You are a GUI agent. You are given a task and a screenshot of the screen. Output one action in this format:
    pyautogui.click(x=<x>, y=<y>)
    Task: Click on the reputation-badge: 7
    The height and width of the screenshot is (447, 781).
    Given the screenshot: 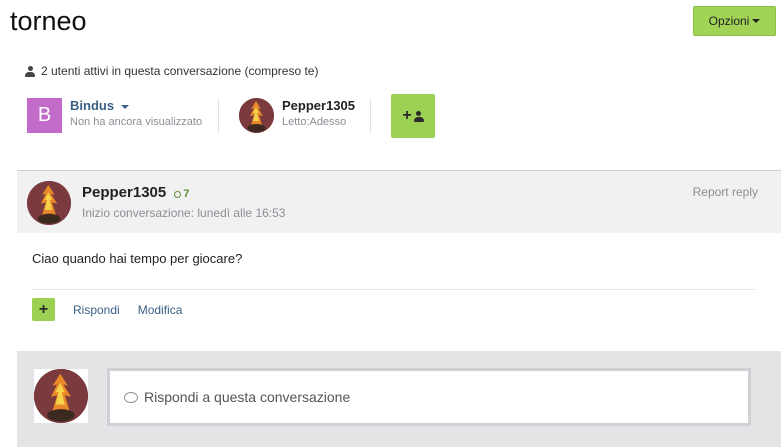 What is the action you would take?
    pyautogui.click(x=182, y=194)
    